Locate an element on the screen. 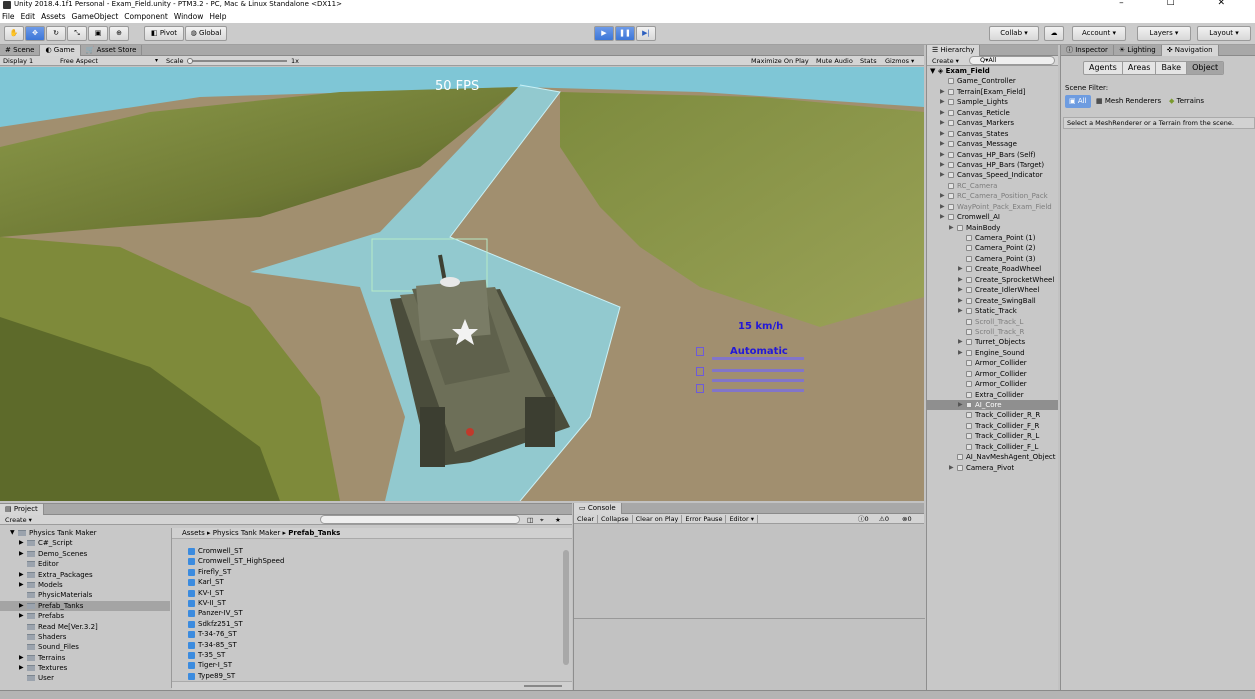 Image resolution: width=1255 pixels, height=699 pixels. rect-tool-icon: ▣ is located at coordinates (98, 33).